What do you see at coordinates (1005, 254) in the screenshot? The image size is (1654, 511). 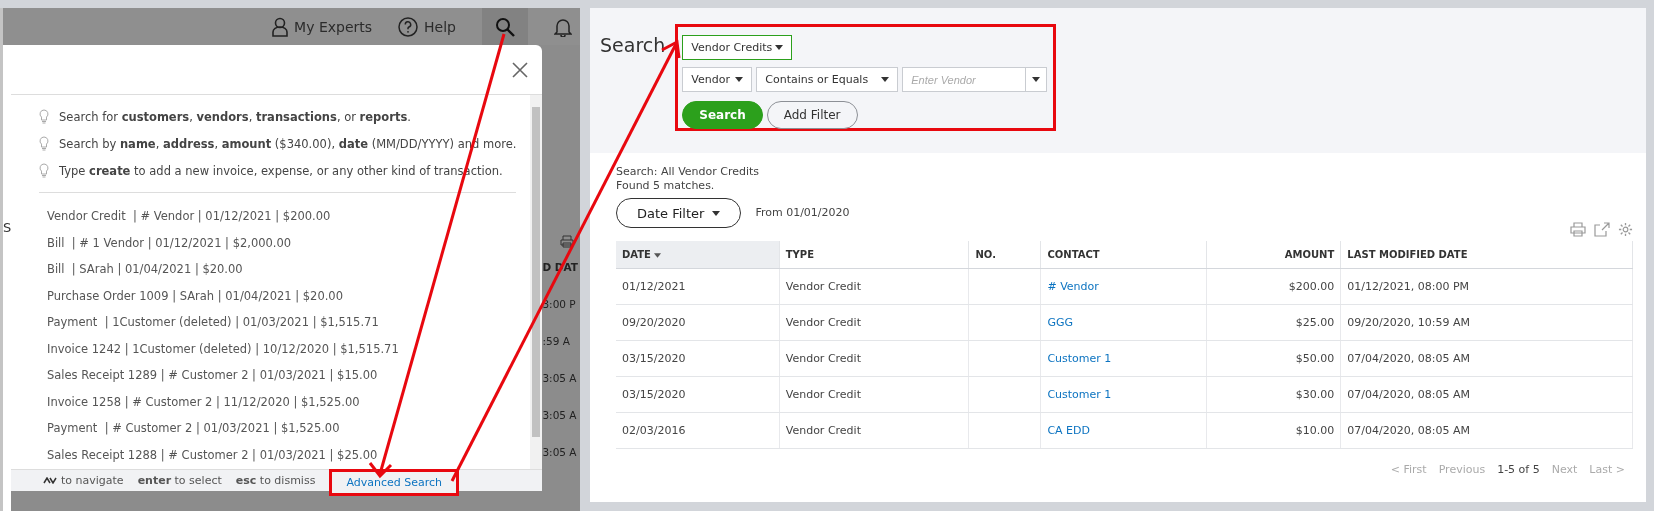 I see `column-header: NO.` at bounding box center [1005, 254].